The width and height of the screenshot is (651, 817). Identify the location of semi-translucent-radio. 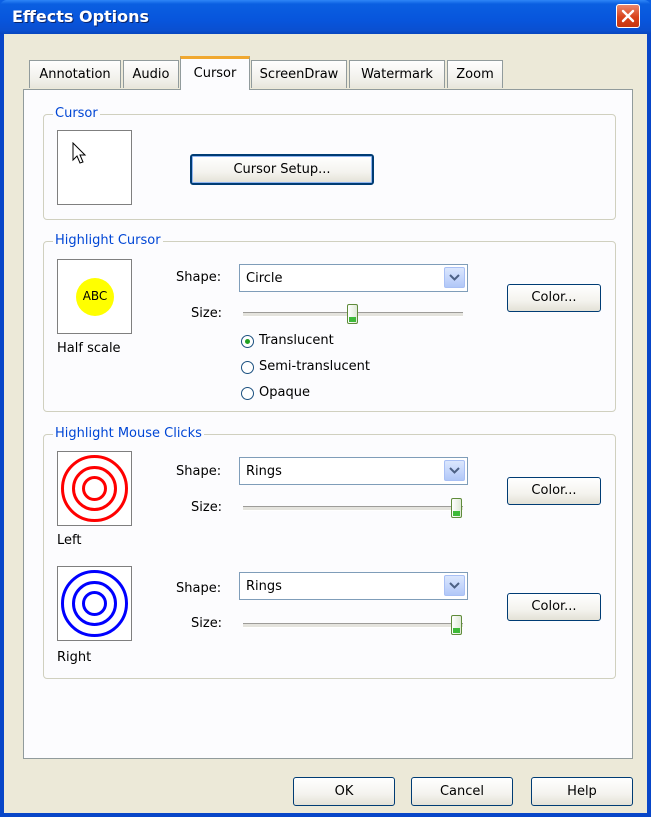
(247, 367).